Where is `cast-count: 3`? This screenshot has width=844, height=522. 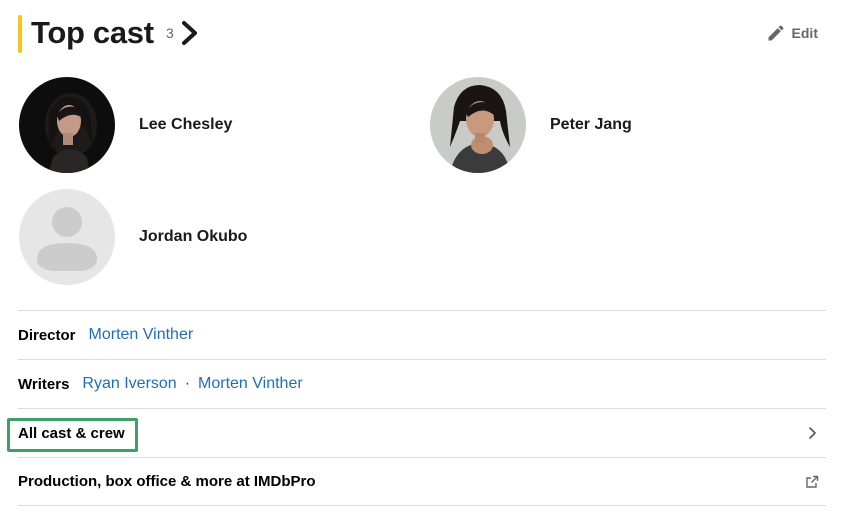 cast-count: 3 is located at coordinates (170, 33).